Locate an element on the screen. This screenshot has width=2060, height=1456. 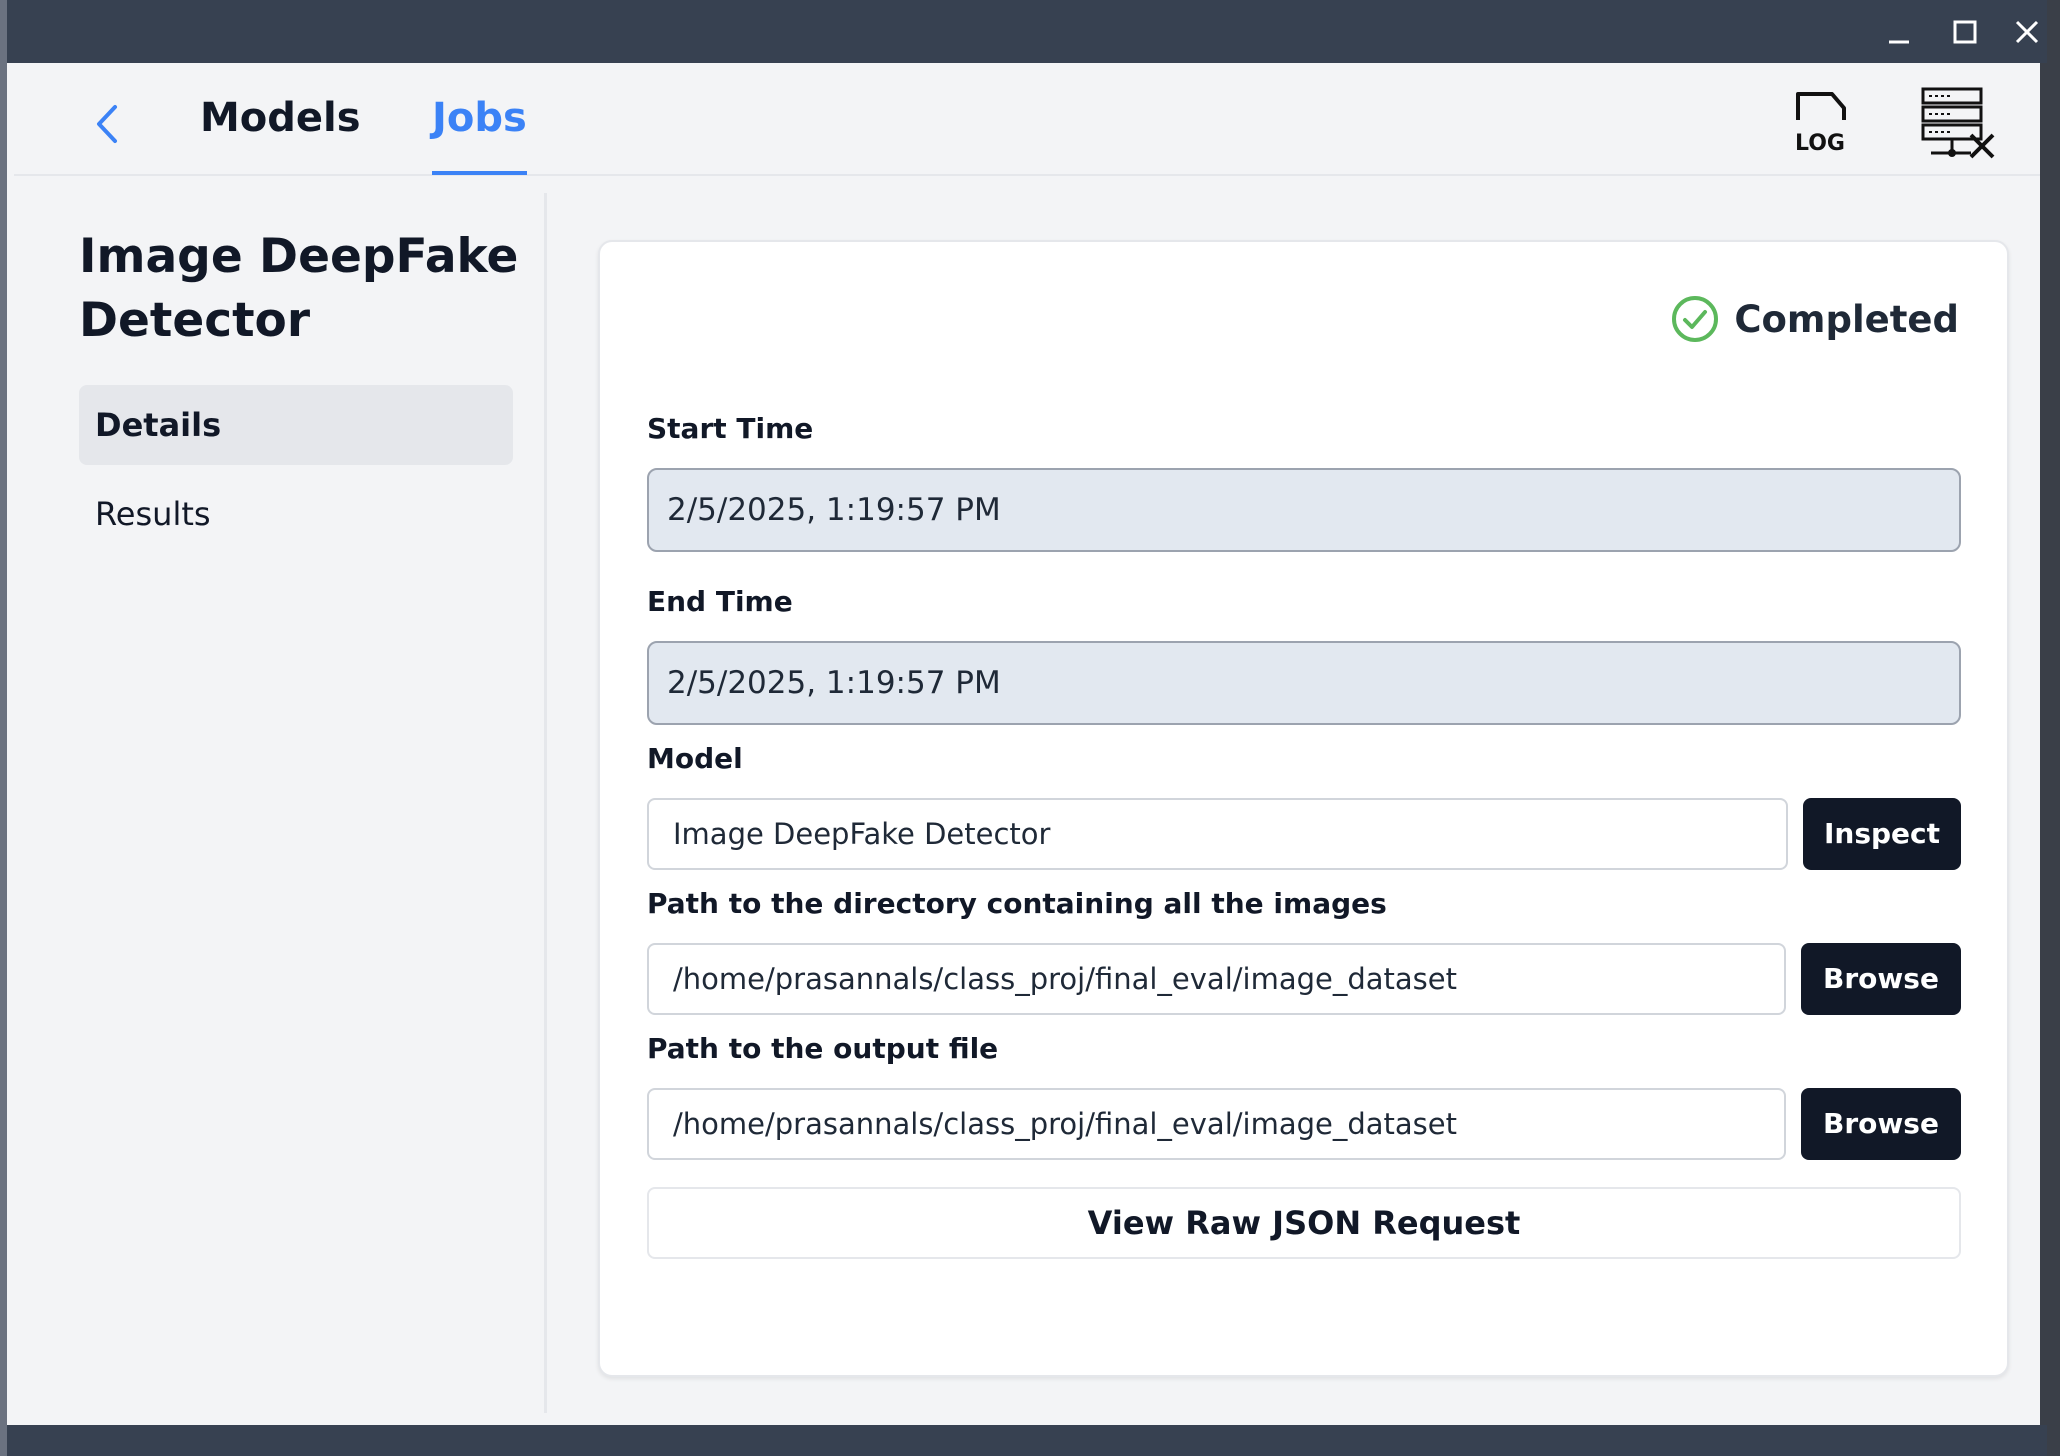
maximize-icon is located at coordinates (1964, 32).